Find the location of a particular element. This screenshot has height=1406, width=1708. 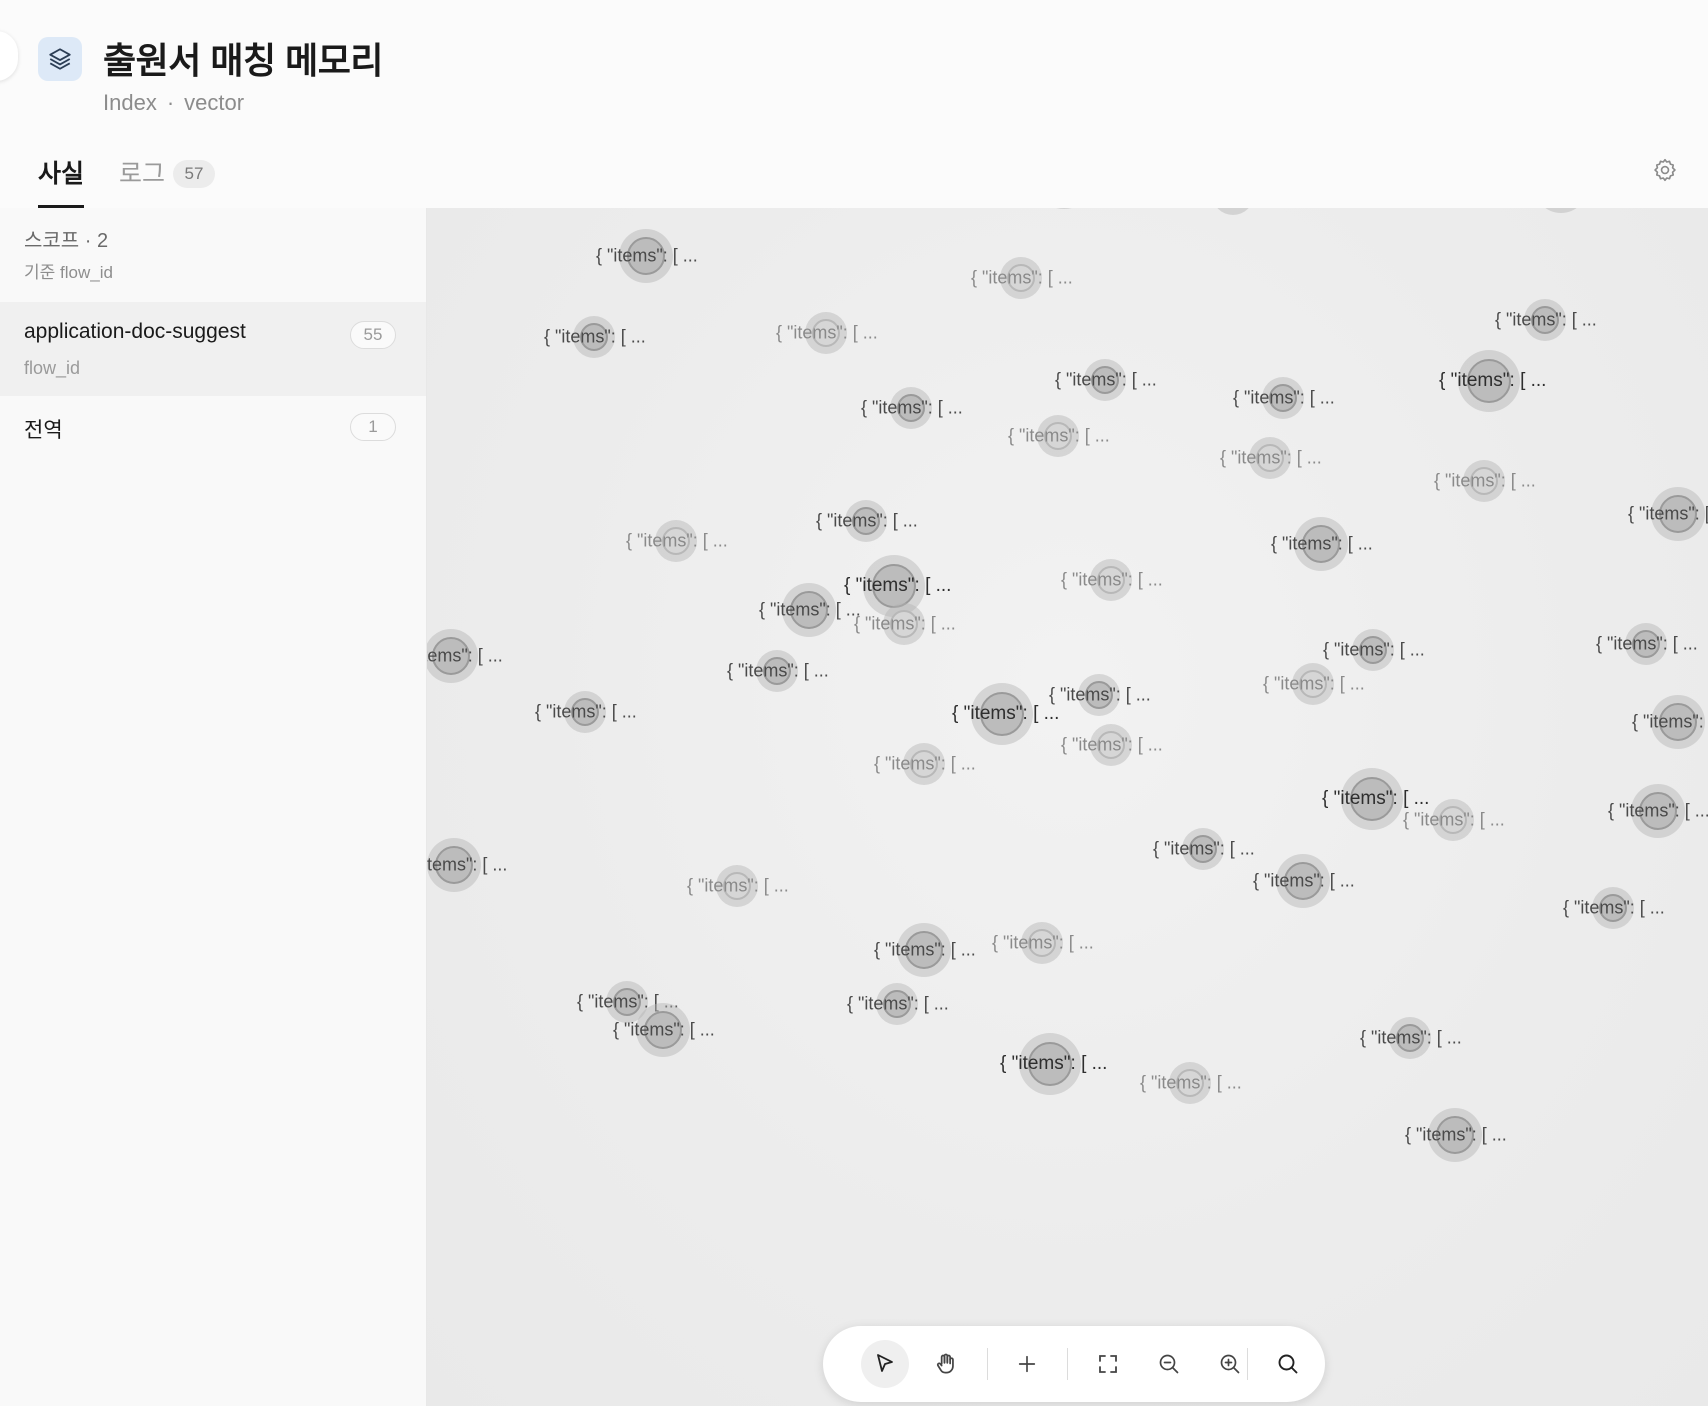

collapse-handle is located at coordinates (9, 56).